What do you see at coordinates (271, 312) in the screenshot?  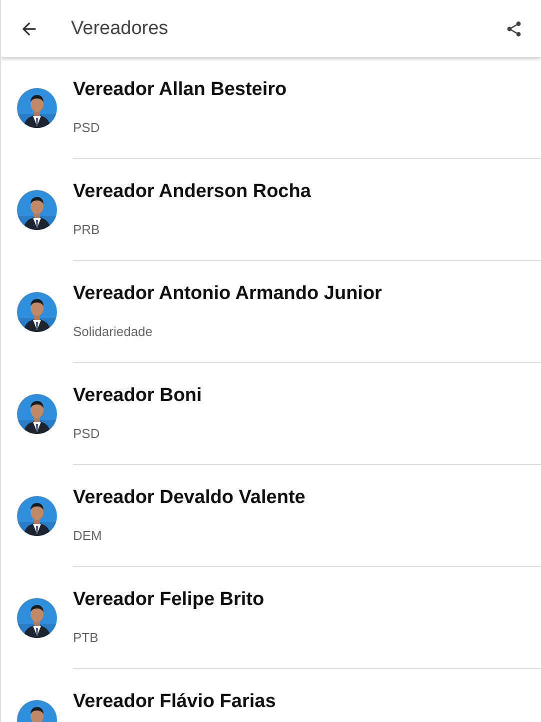 I see `member-item: Vereador Antonio Armando Junior Solidariedade` at bounding box center [271, 312].